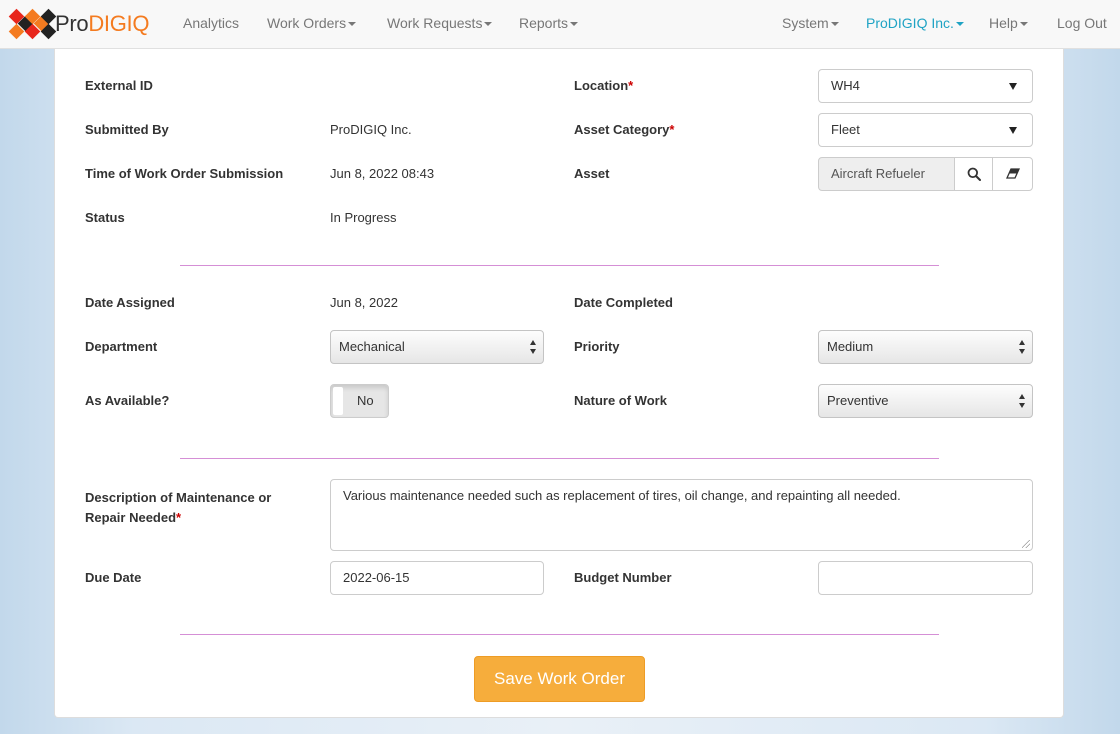 This screenshot has width=1120, height=734. Describe the element at coordinates (592, 173) in the screenshot. I see `asset-label: Asset` at that location.